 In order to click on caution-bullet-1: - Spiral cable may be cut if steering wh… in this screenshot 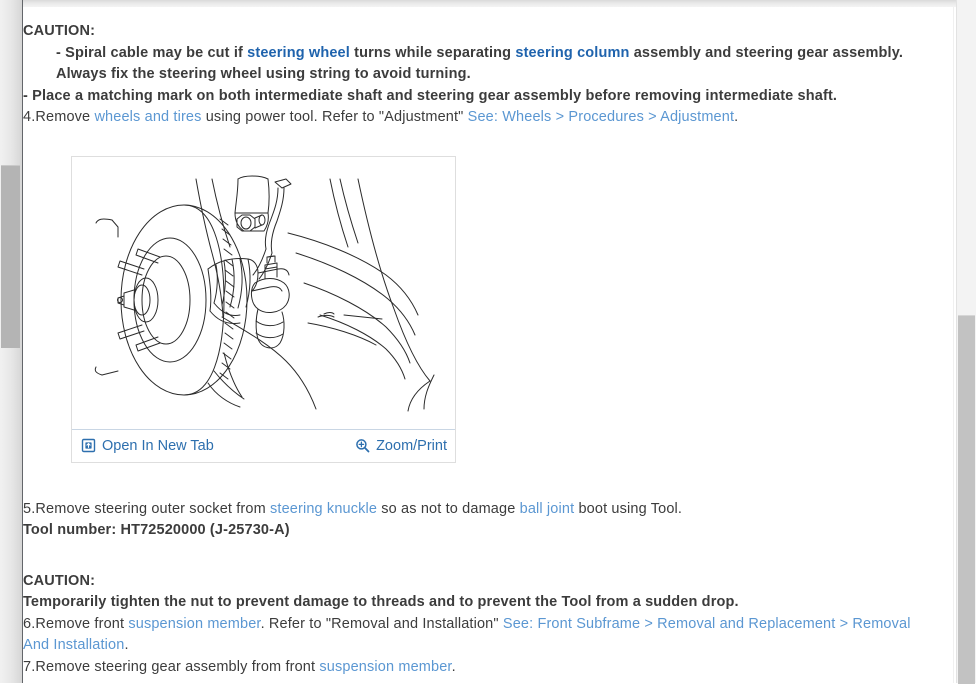, I will do `click(478, 64)`.